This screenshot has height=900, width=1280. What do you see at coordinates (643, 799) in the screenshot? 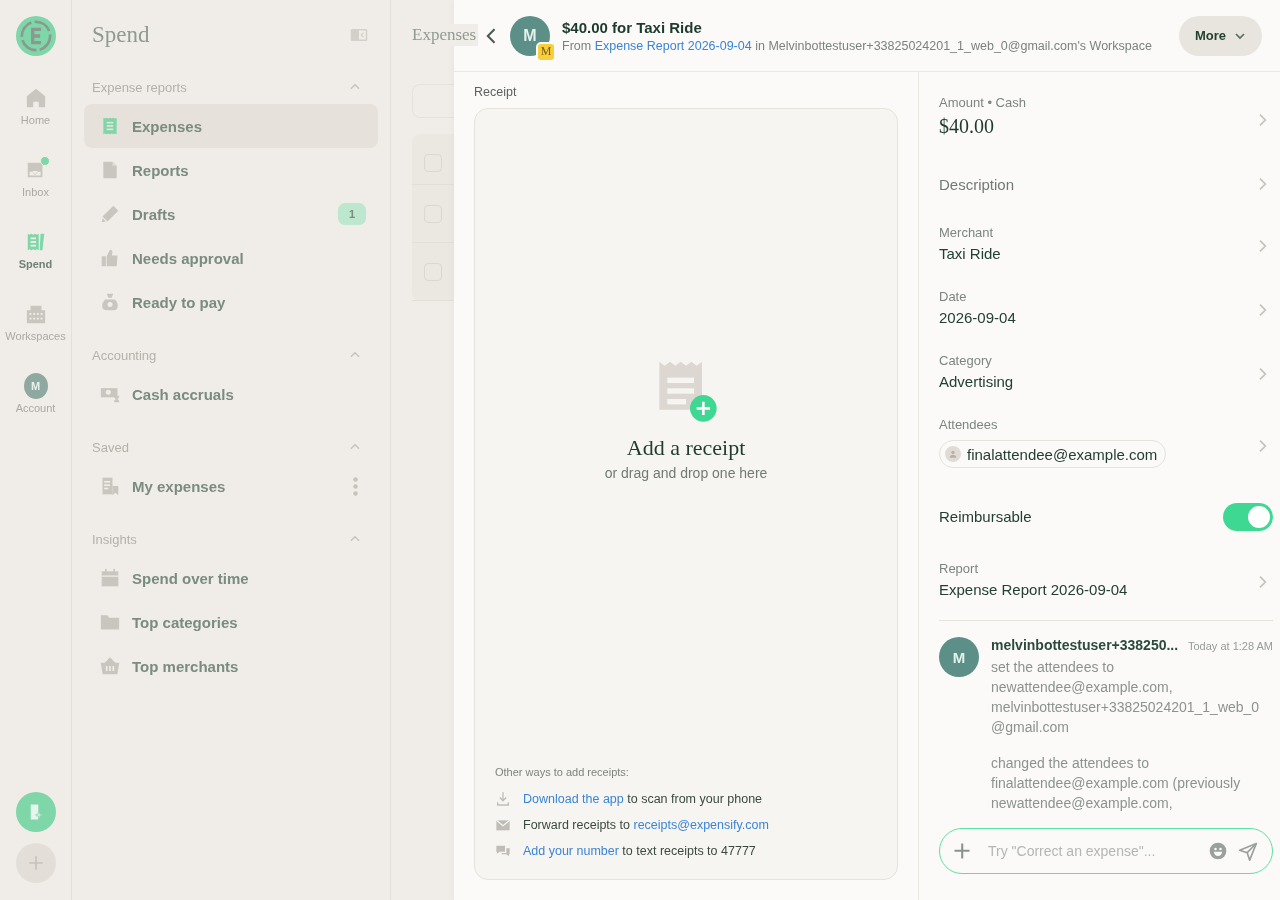
I see `instruction-text: Download the app to scan from your phone` at bounding box center [643, 799].